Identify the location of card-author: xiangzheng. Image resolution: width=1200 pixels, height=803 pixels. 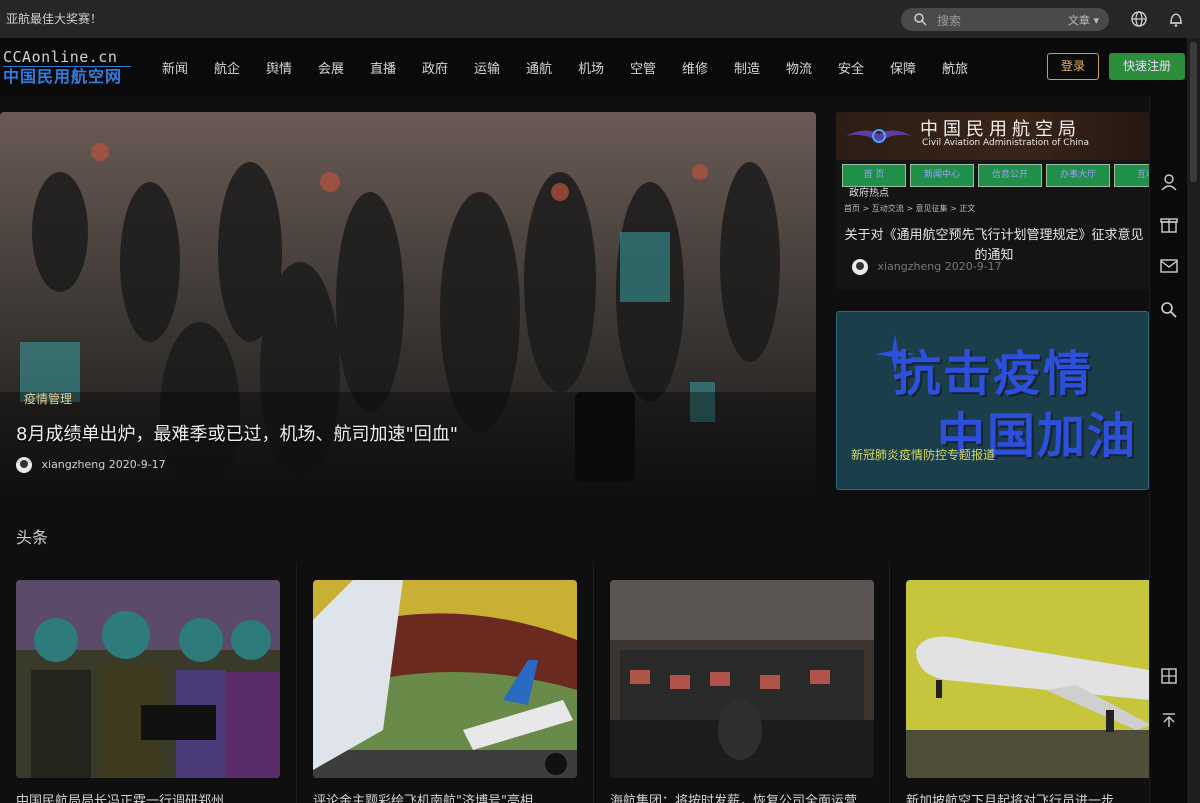
(910, 266).